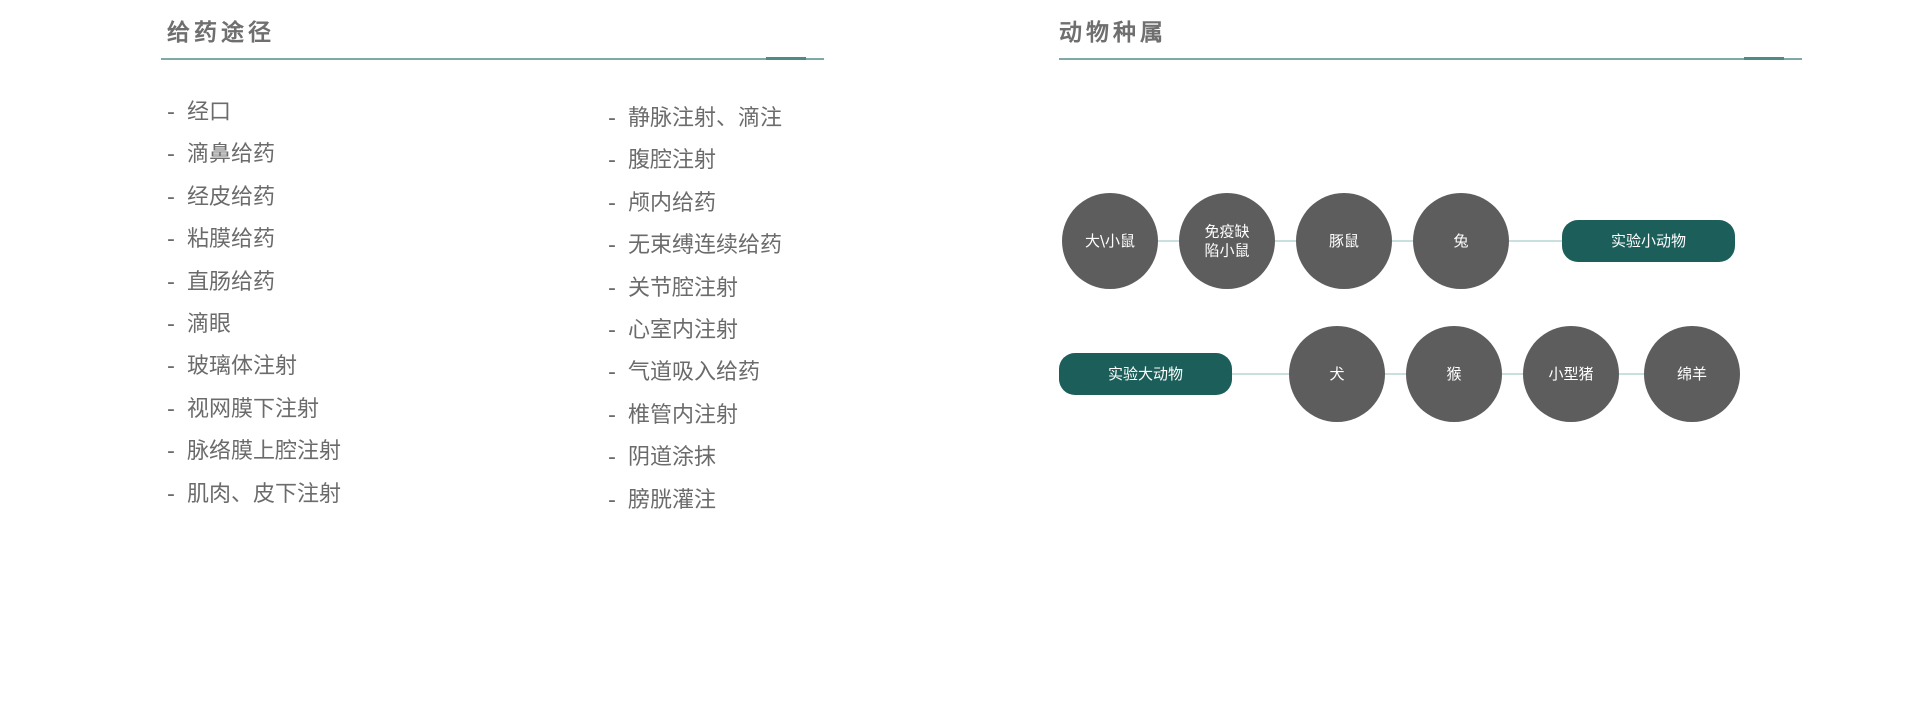 This screenshot has height=710, width=1920. What do you see at coordinates (1453, 374) in the screenshot?
I see `species-circle-label: 猴` at bounding box center [1453, 374].